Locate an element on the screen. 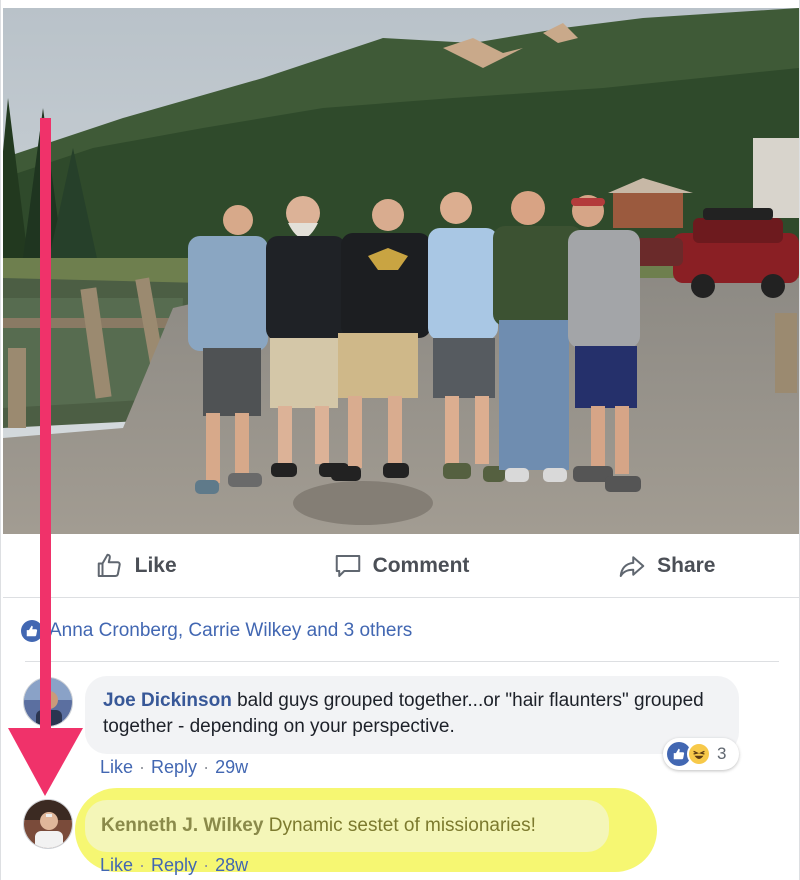 Image resolution: width=800 pixels, height=880 pixels. haha-reaction-icon is located at coordinates (699, 754).